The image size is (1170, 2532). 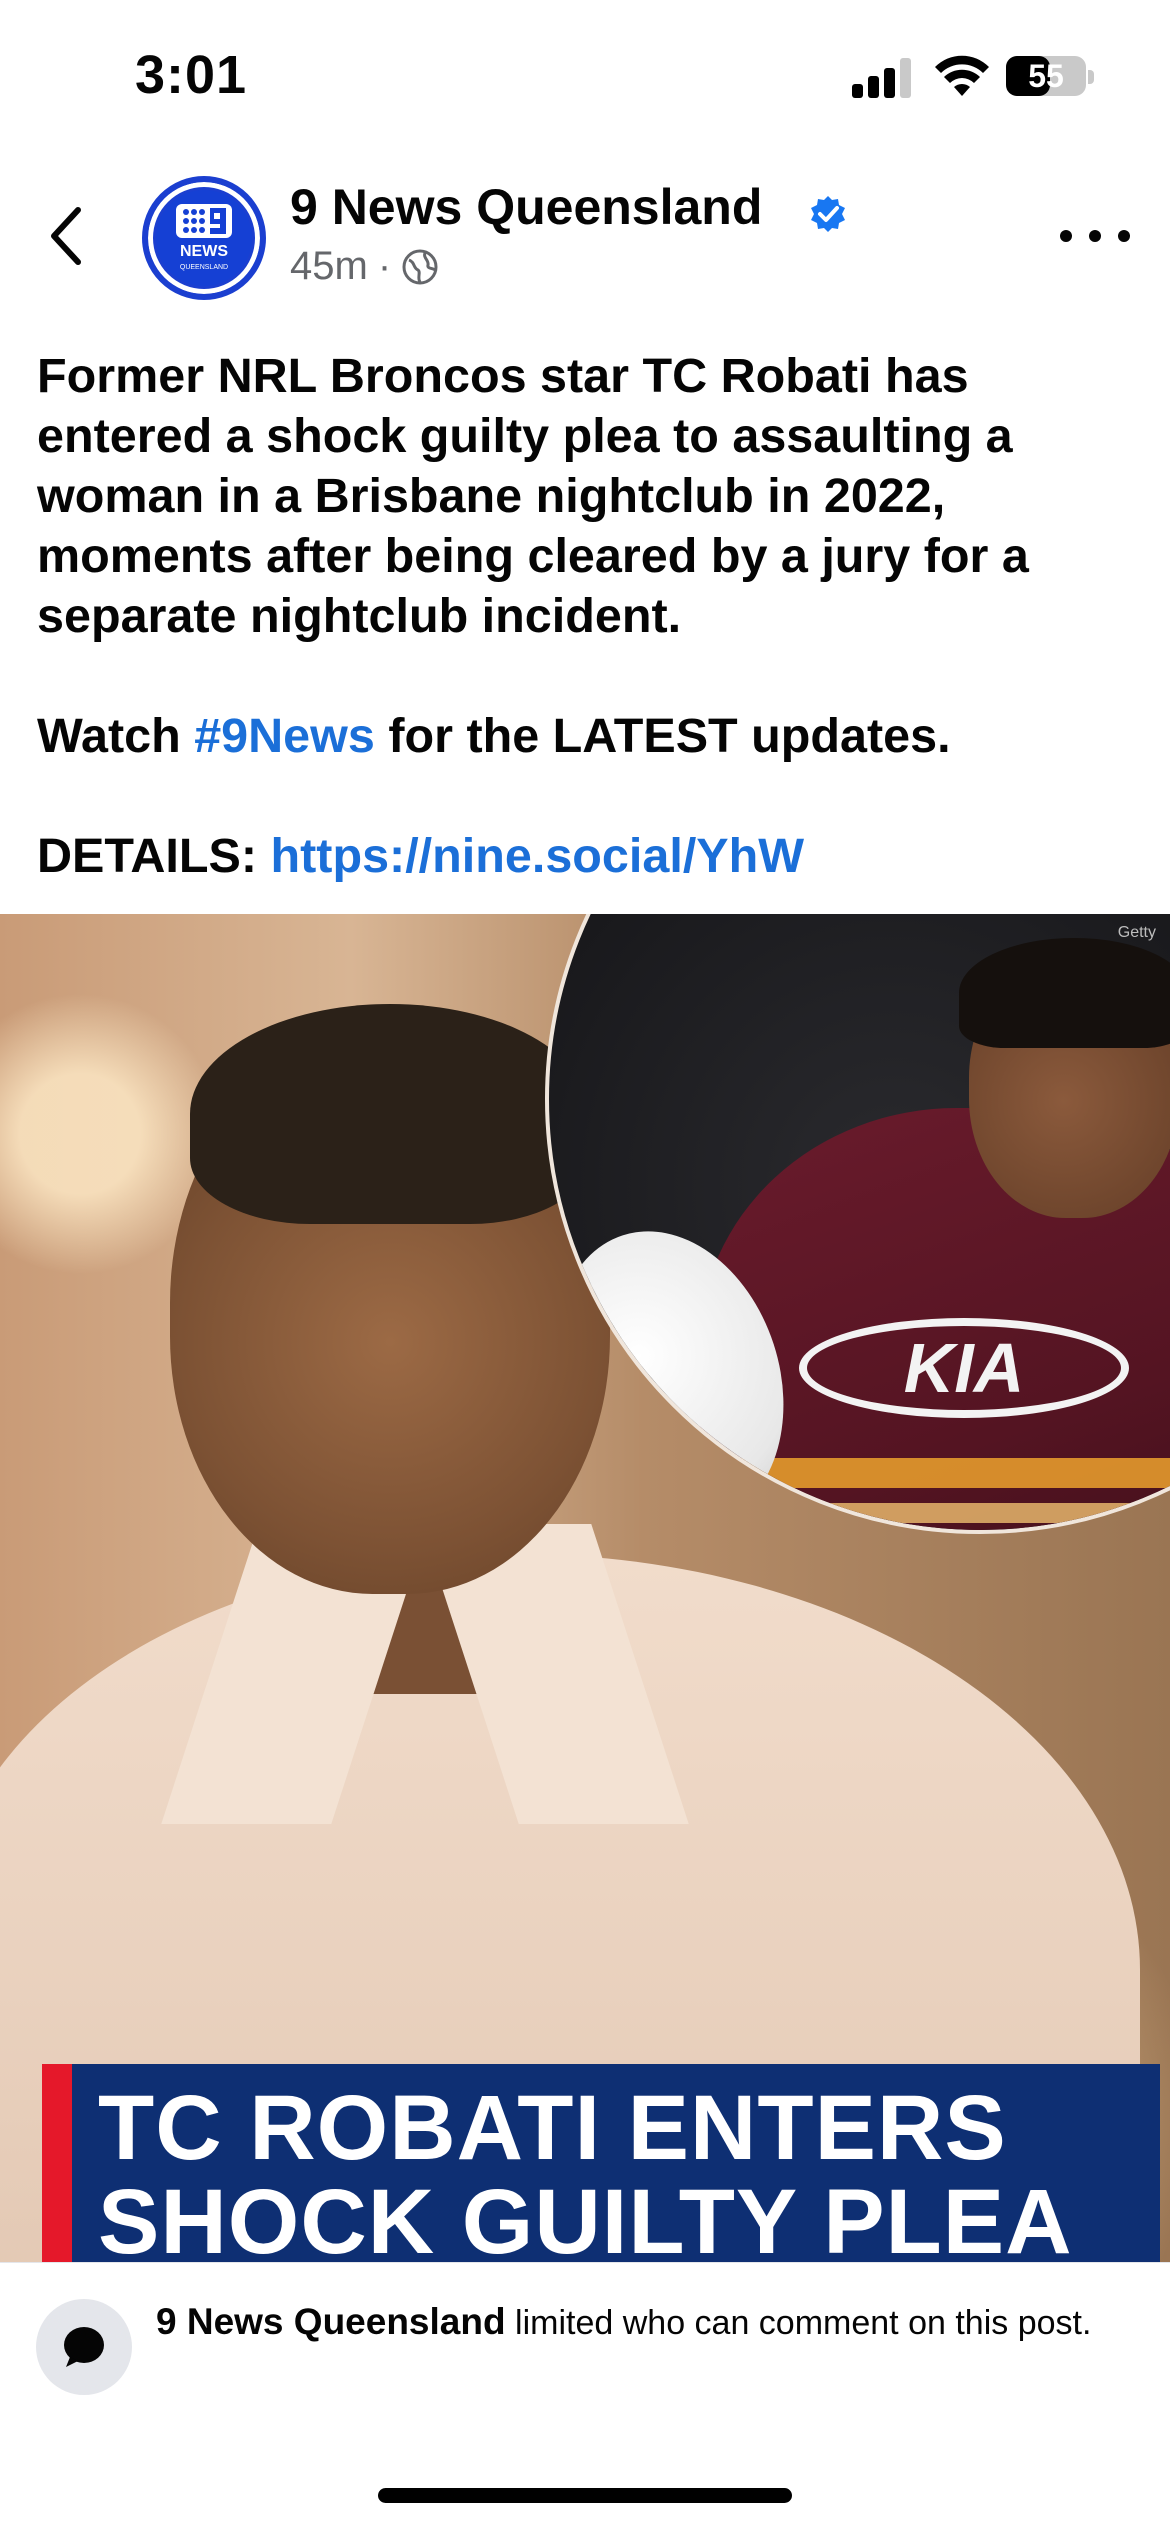 What do you see at coordinates (390, 1114) in the screenshot?
I see `person-hair` at bounding box center [390, 1114].